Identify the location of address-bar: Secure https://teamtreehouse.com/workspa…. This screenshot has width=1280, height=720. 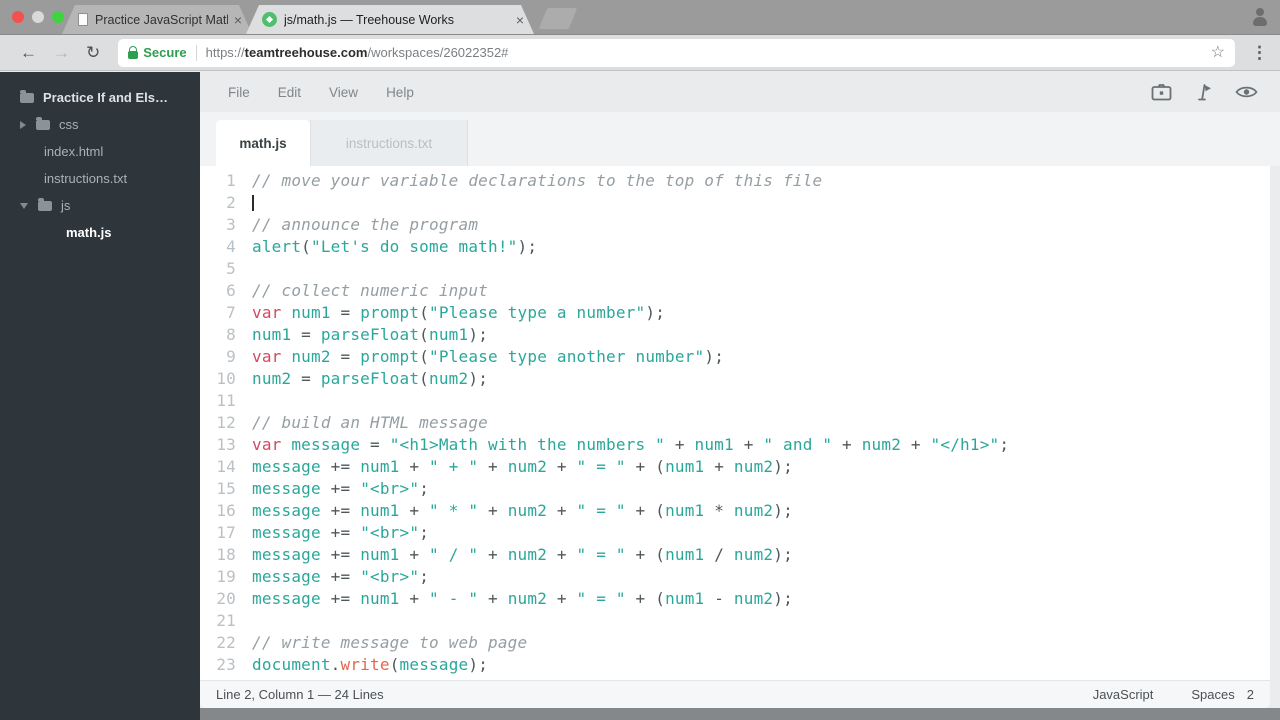
(676, 52).